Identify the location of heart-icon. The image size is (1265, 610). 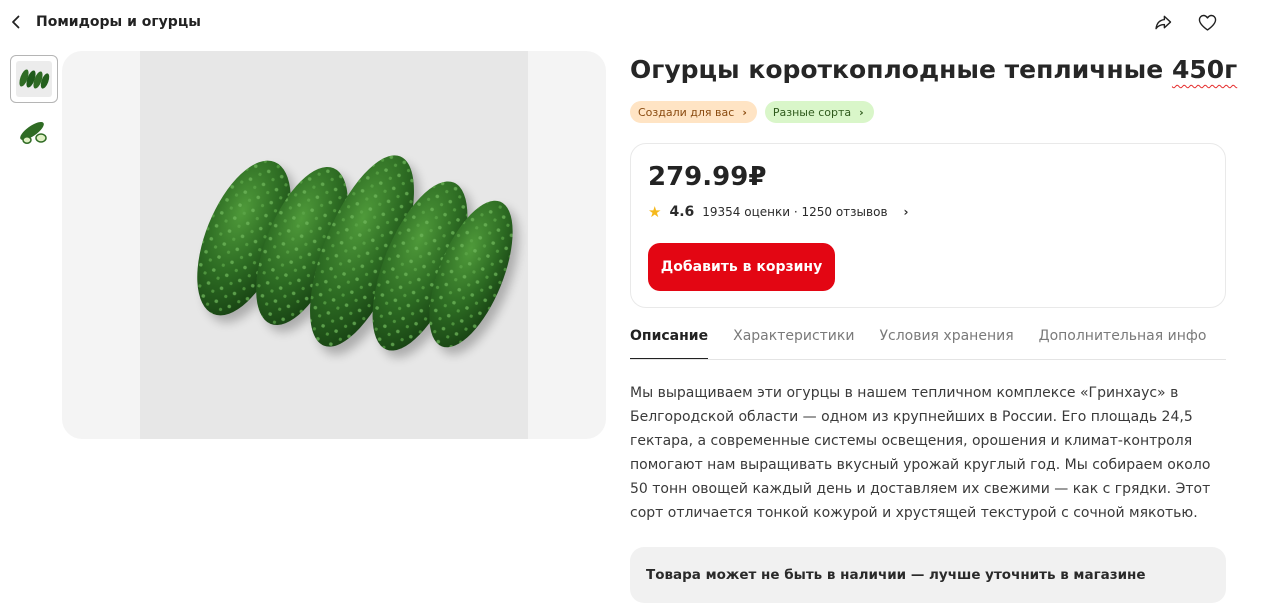
(1207, 22).